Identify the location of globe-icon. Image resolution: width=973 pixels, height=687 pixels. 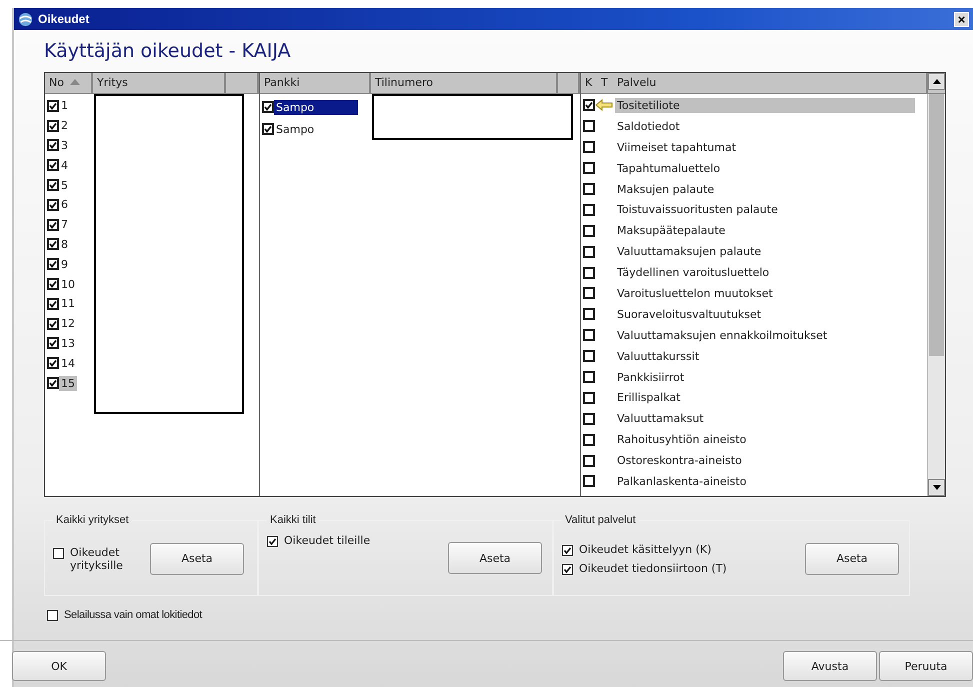
(25, 19).